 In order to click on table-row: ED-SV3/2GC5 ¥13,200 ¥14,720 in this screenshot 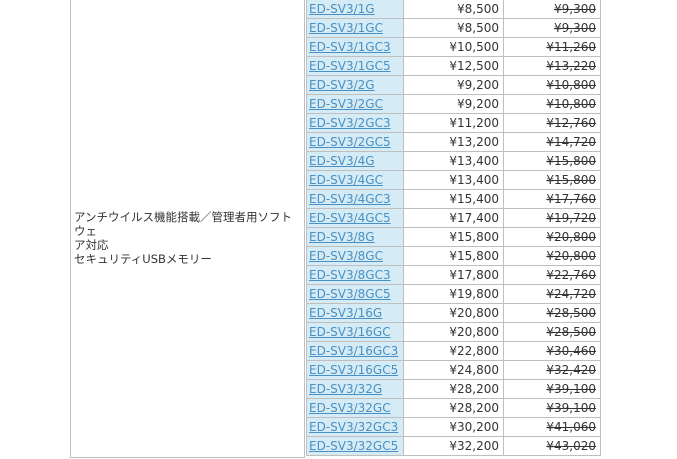, I will do `click(453, 142)`.